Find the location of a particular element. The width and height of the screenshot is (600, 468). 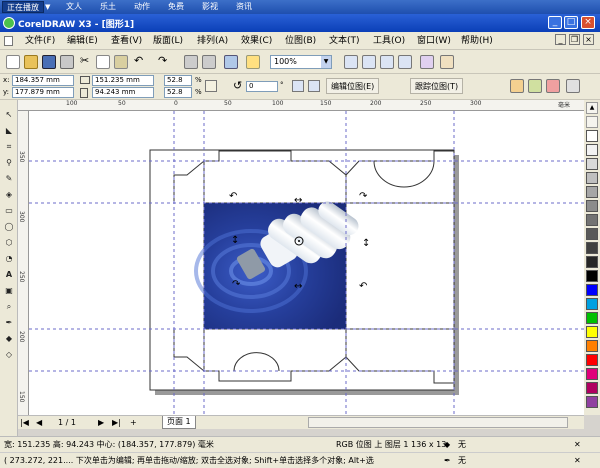

width-field: 151.235 mm is located at coordinates (123, 80).